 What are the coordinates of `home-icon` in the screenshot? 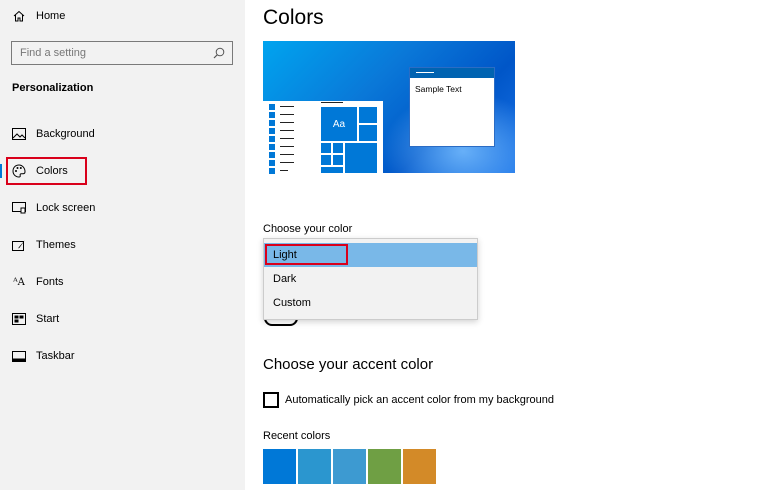 It's located at (19, 16).